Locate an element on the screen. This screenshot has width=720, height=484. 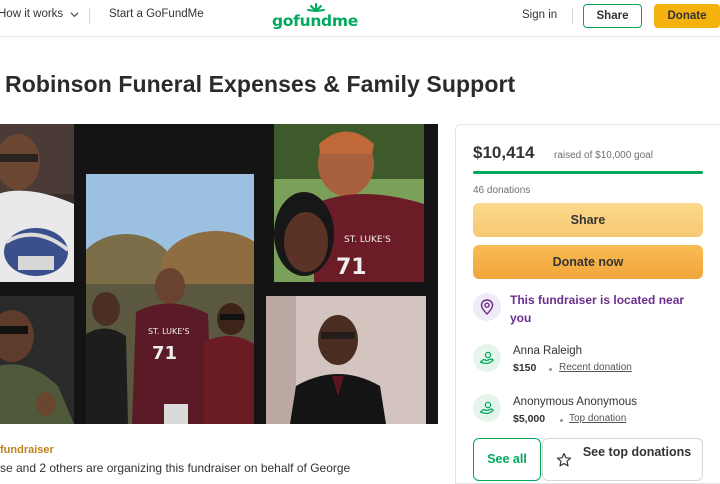
donor-name: Anonymous Anonymous is located at coordinates (575, 402).